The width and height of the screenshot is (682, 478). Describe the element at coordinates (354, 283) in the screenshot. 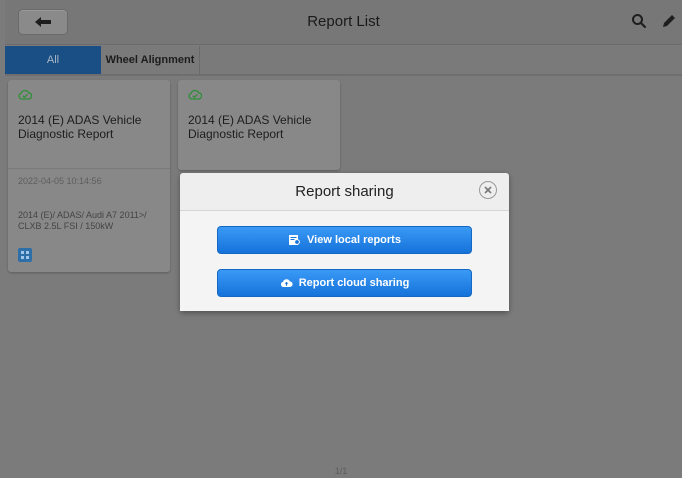

I see `report-cloud-sharing-label: Report cloud sharing` at that location.